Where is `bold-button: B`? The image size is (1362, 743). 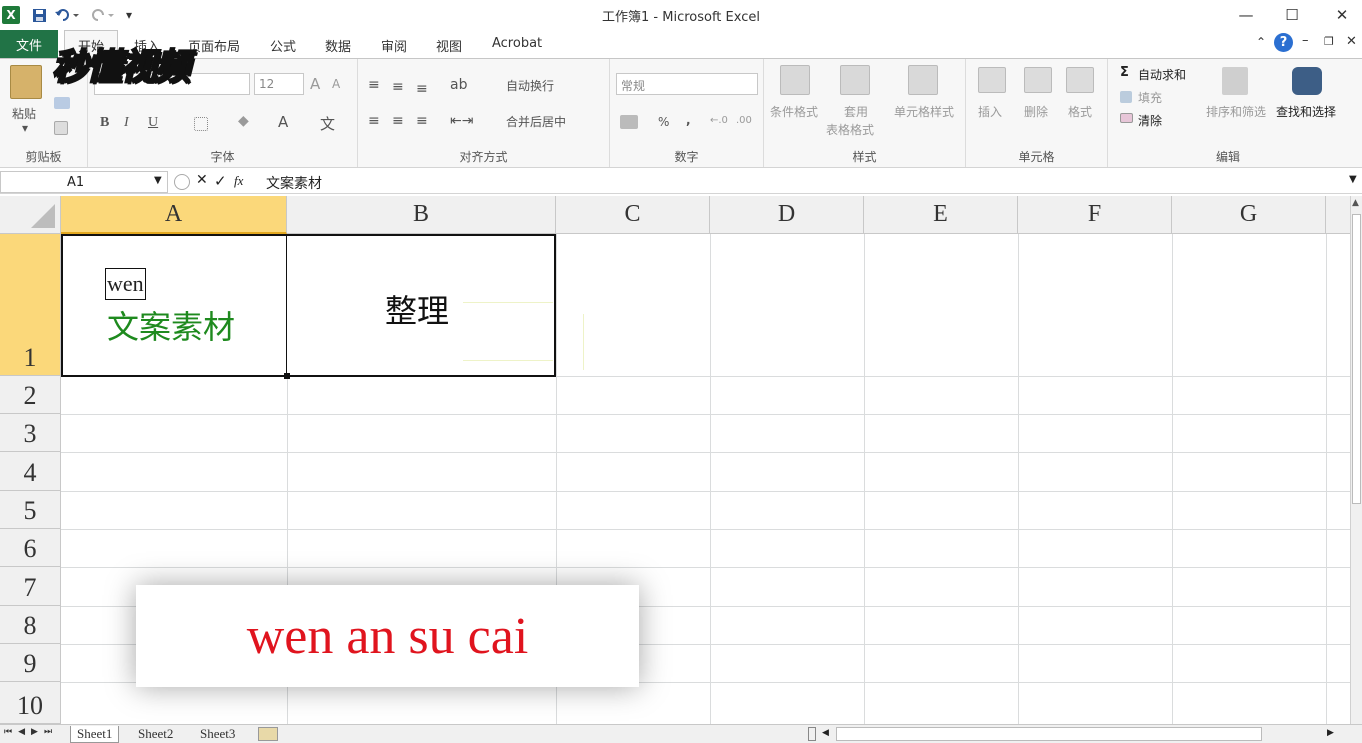 bold-button: B is located at coordinates (104, 123).